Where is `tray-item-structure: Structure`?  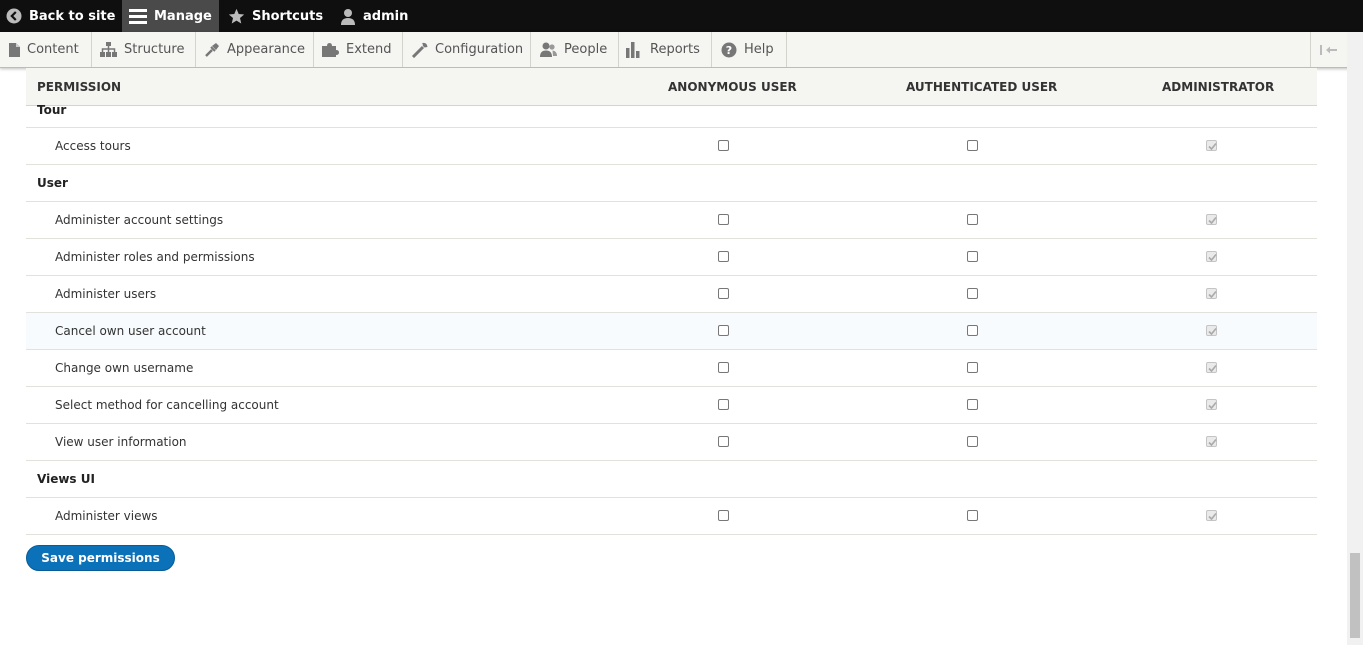
tray-item-structure: Structure is located at coordinates (144, 49).